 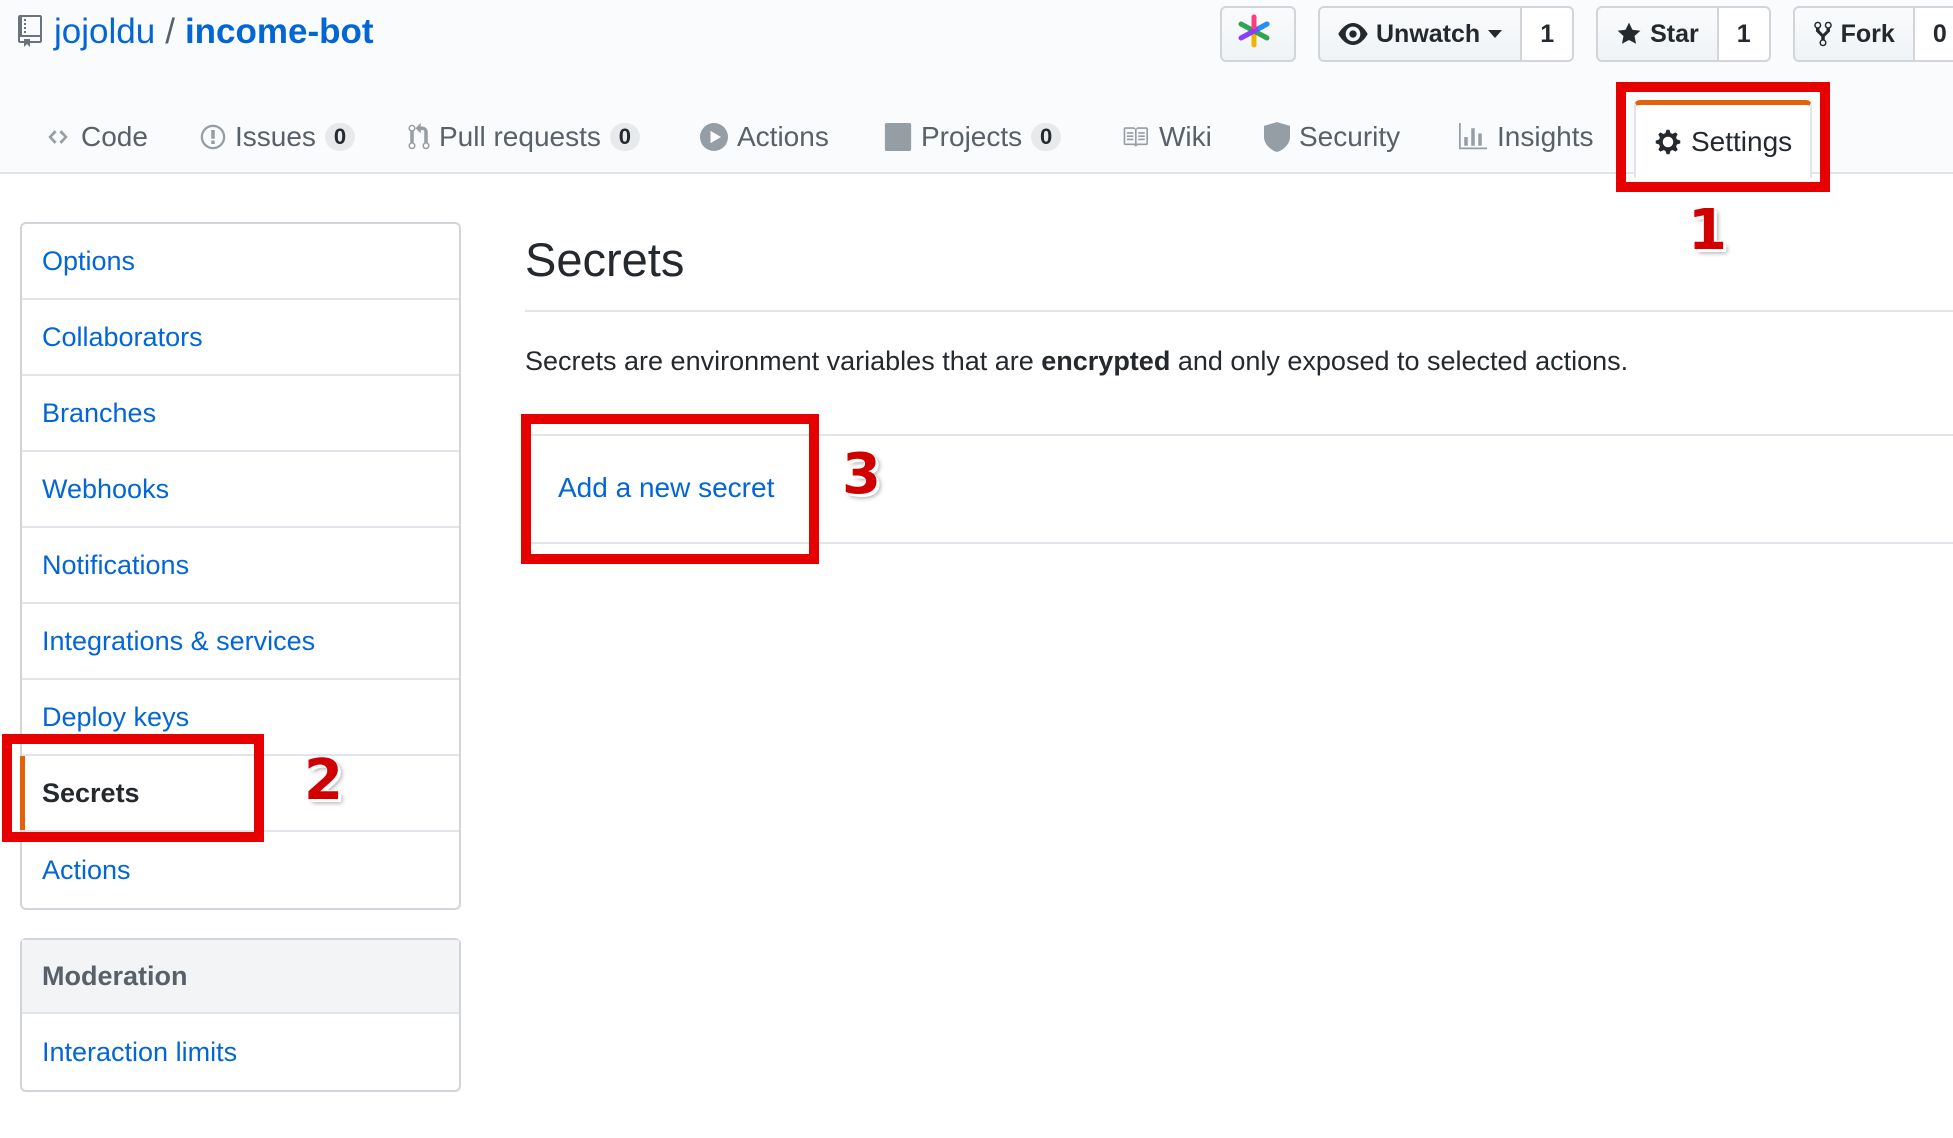 What do you see at coordinates (1723, 137) in the screenshot?
I see `annotation-box-settings` at bounding box center [1723, 137].